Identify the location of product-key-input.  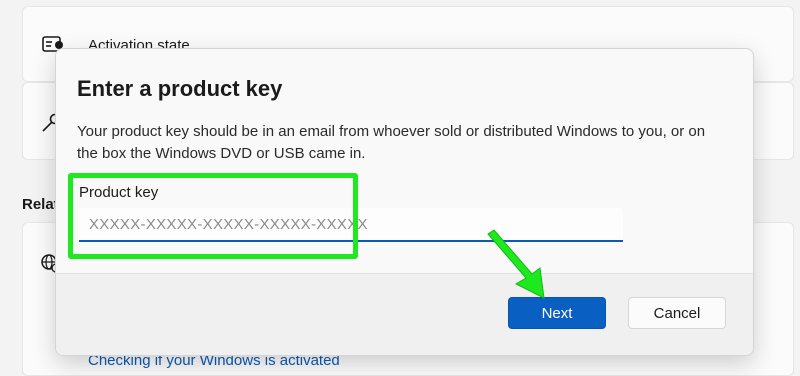
(351, 225).